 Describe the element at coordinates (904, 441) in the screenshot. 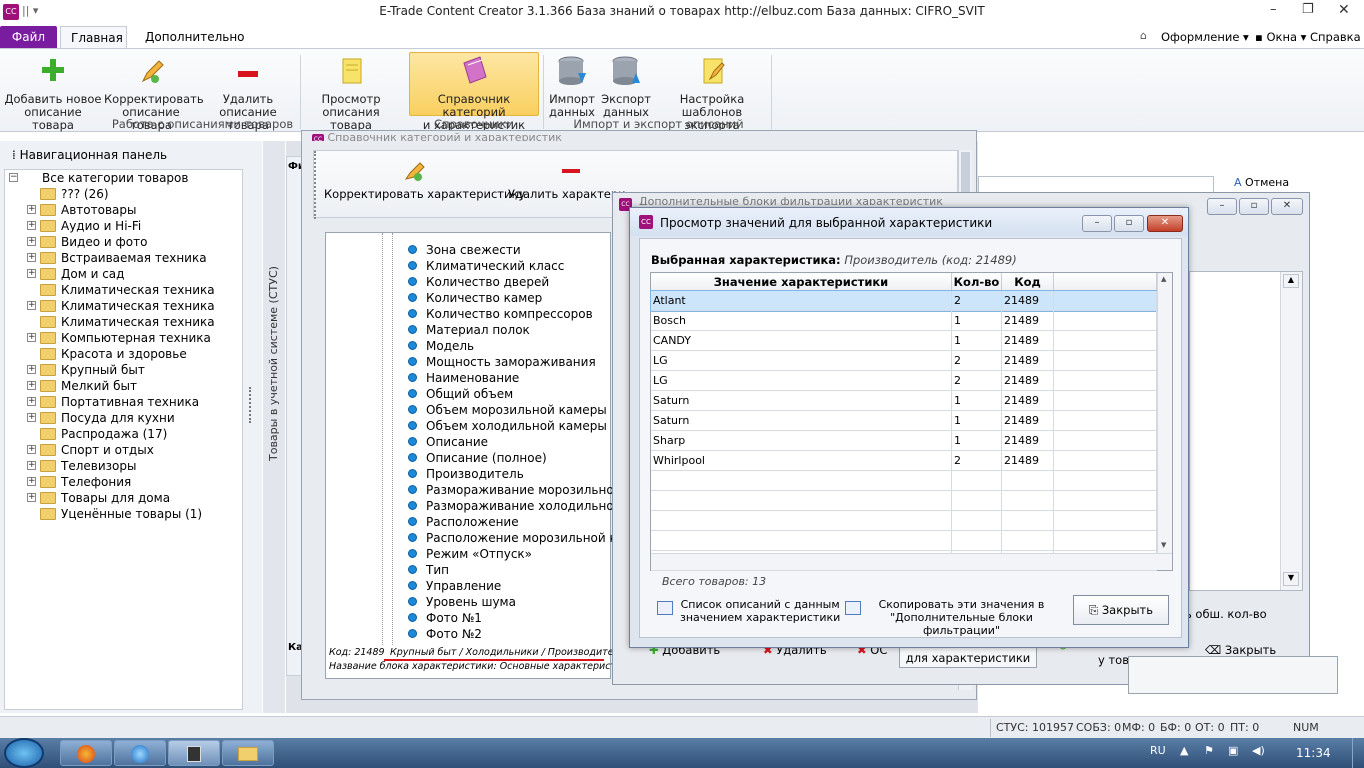

I see `table-row: Sharp 1 21489` at that location.